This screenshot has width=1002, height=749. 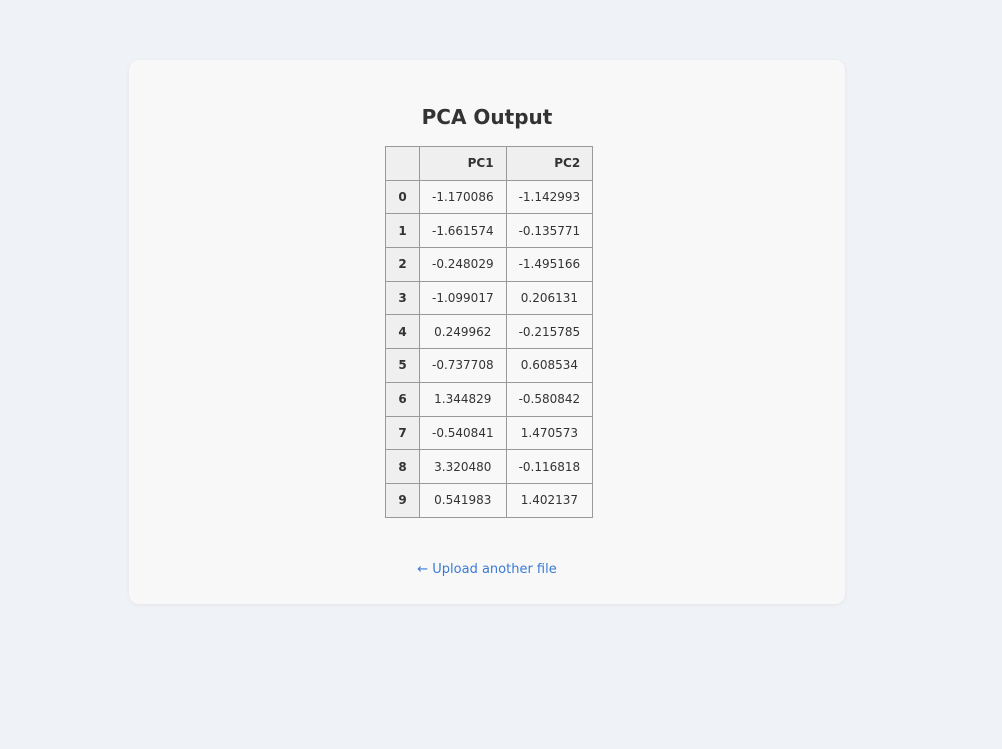 What do you see at coordinates (402, 197) in the screenshot?
I see `row-index: 0` at bounding box center [402, 197].